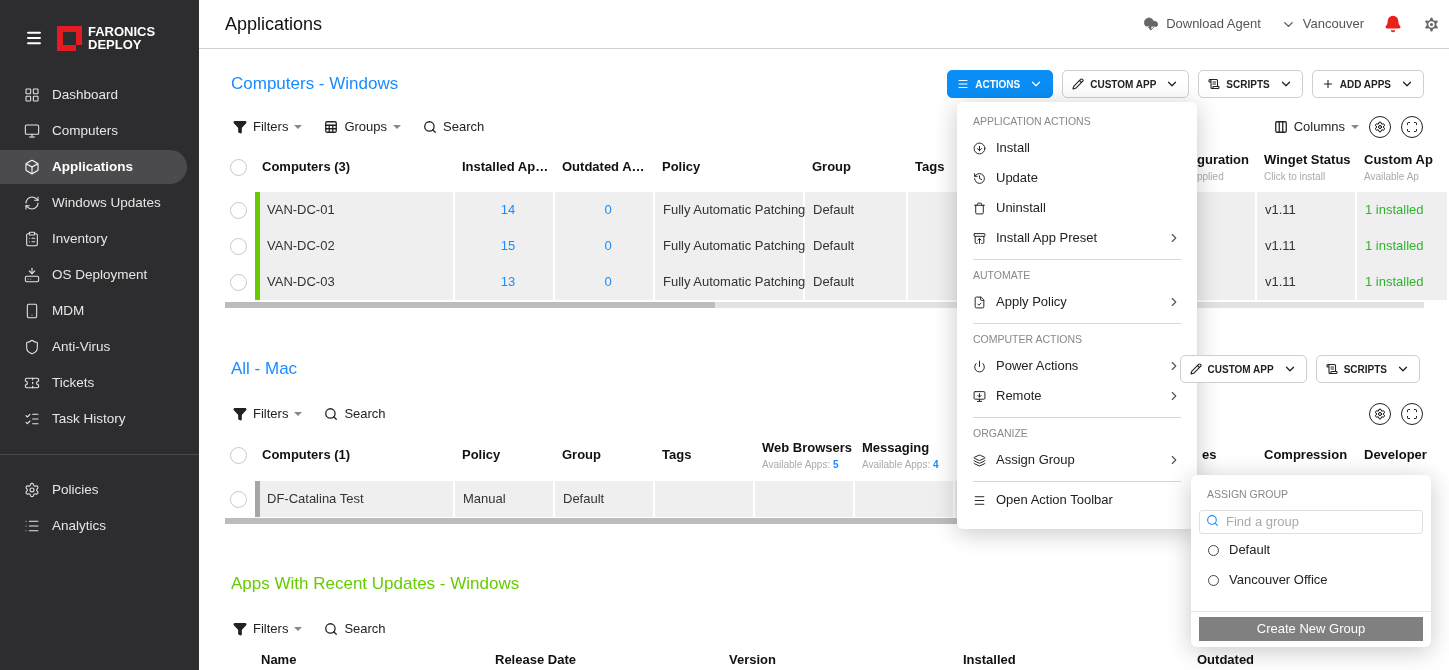 The height and width of the screenshot is (670, 1449). Describe the element at coordinates (274, 24) in the screenshot. I see `page-title: Applications` at that location.